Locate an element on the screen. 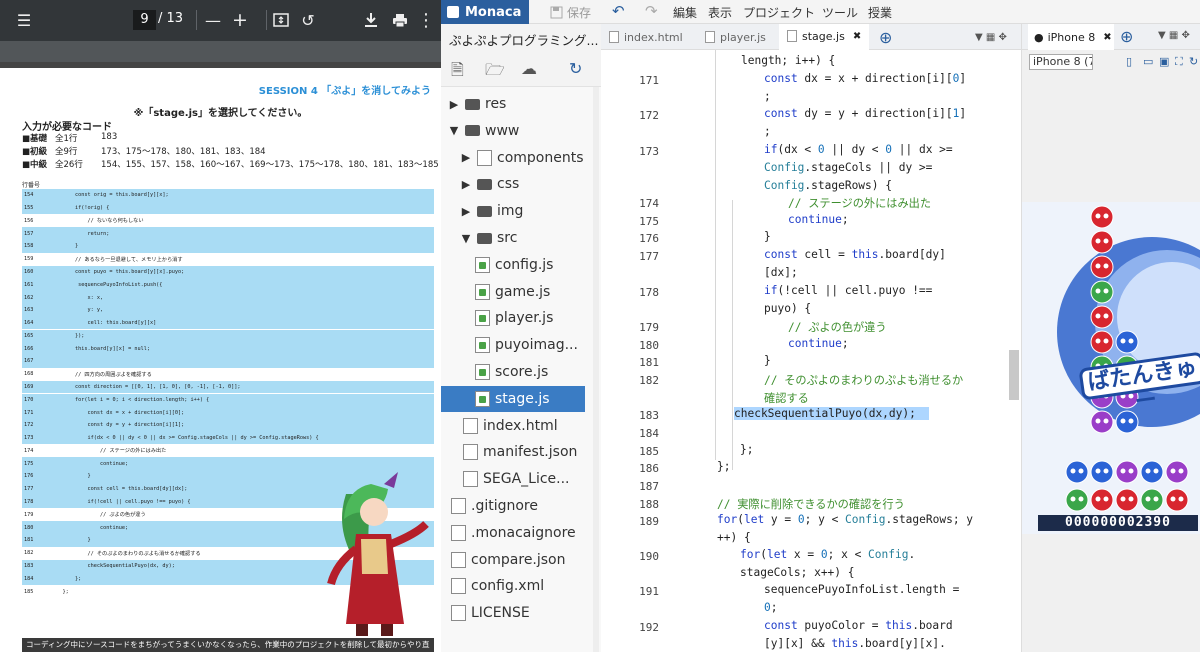 Image resolution: width=1200 pixels, height=652 pixels. tab-stage-js: stage.js ✖ is located at coordinates (824, 37).